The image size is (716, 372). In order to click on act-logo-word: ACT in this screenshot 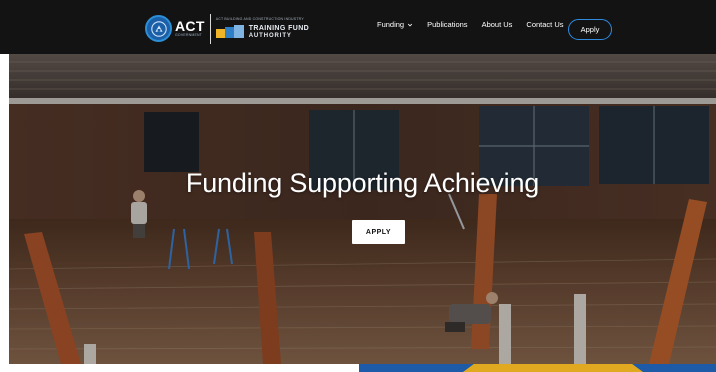, I will do `click(190, 26)`.